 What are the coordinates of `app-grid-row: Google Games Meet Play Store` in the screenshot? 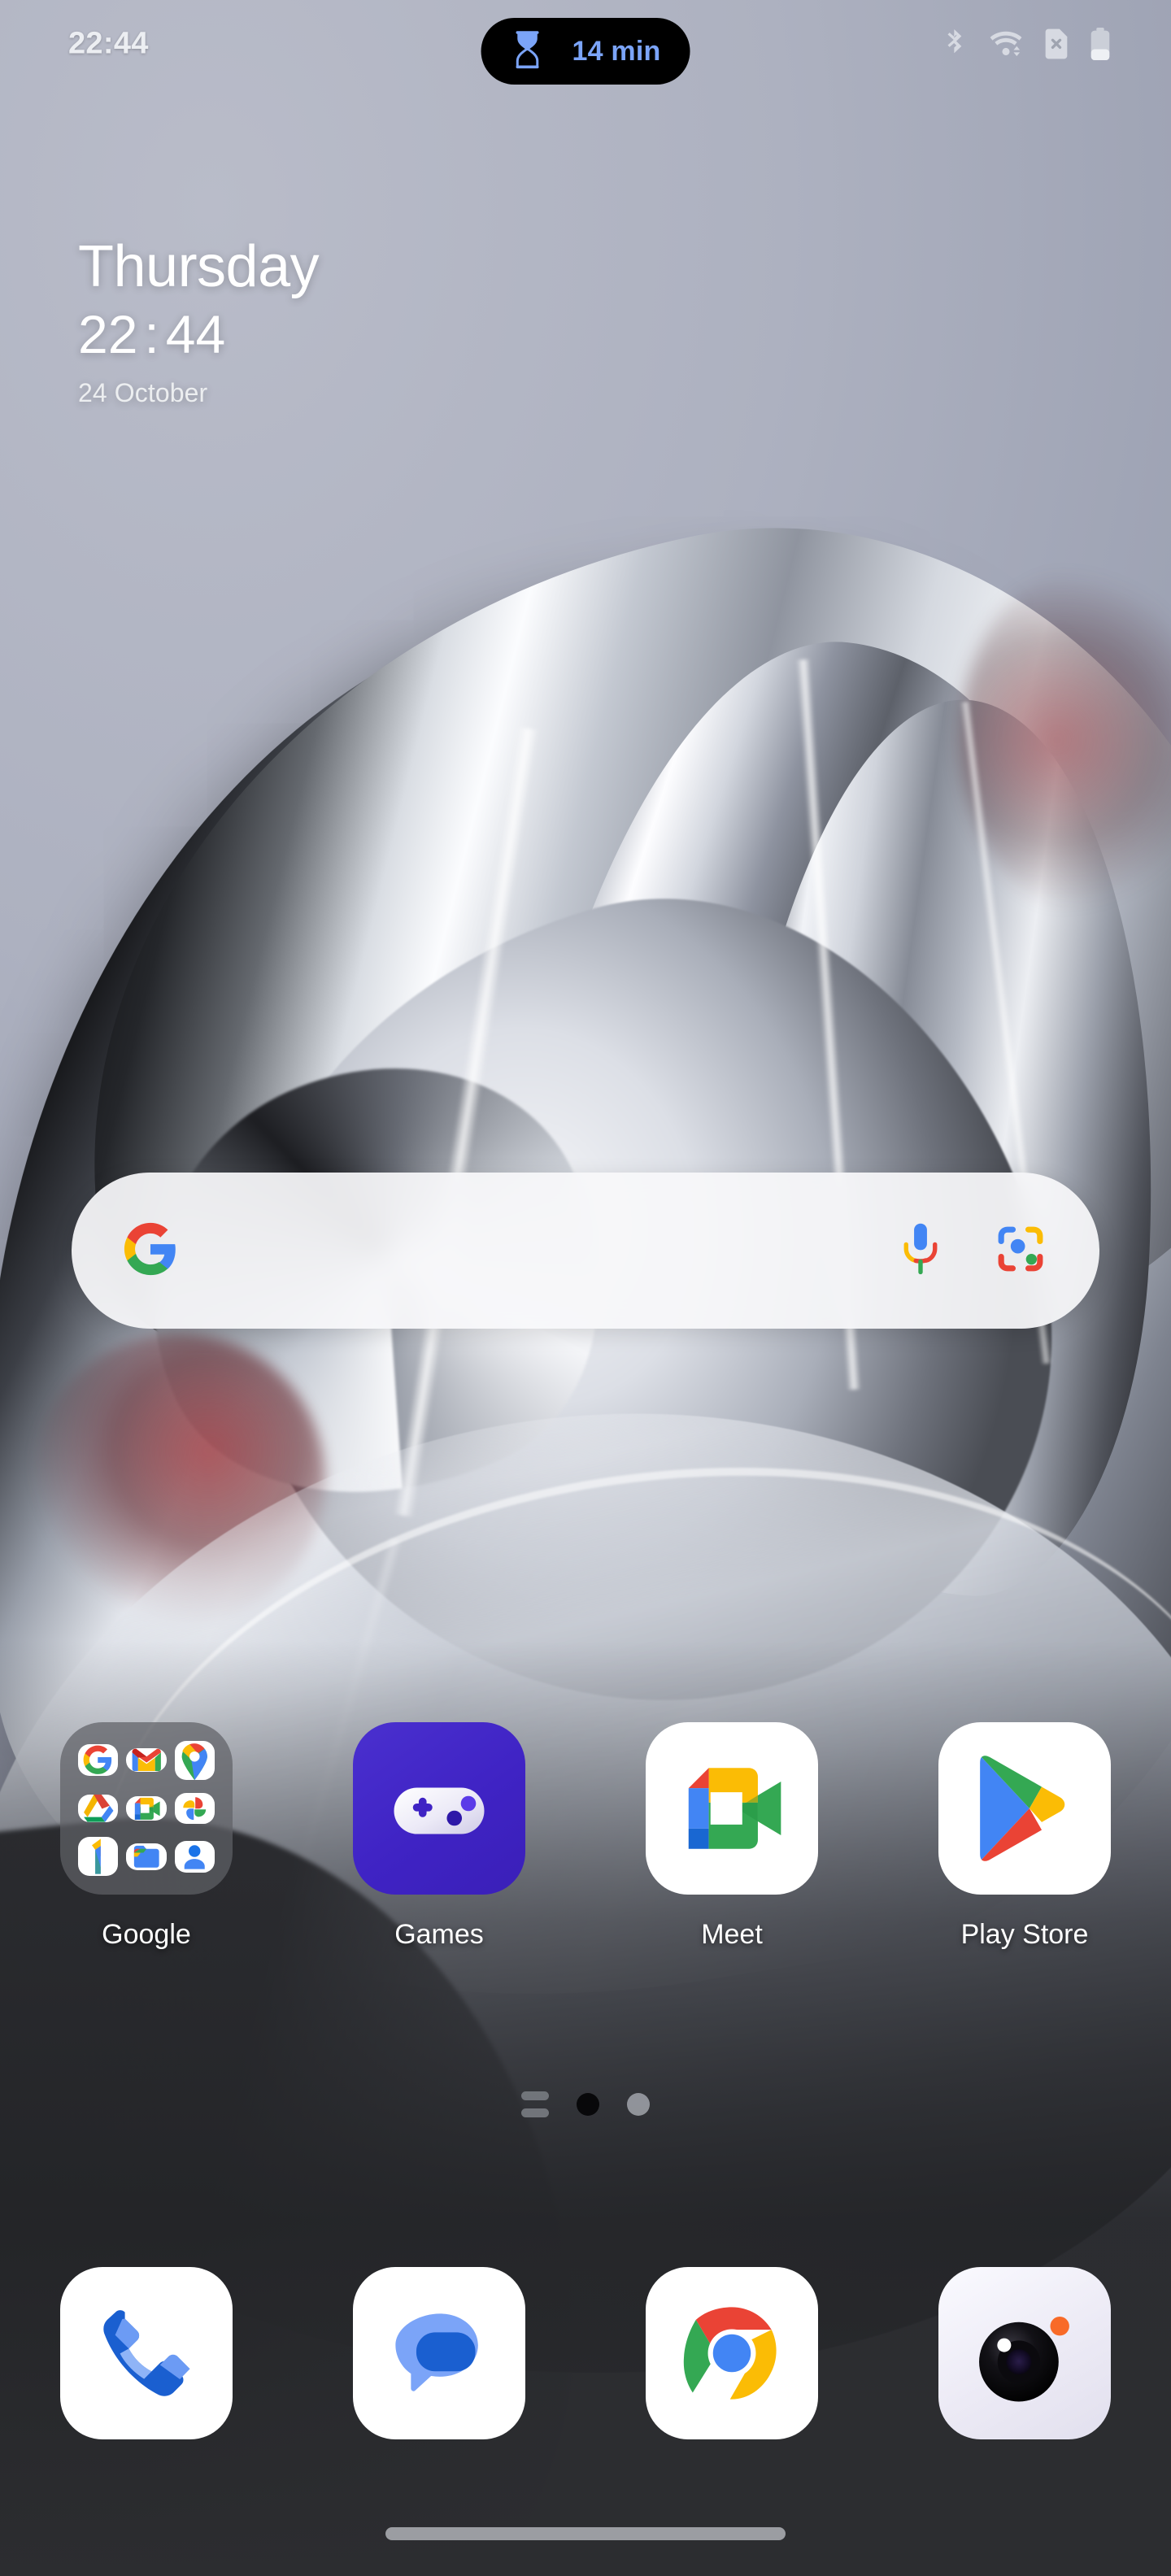 It's located at (585, 1837).